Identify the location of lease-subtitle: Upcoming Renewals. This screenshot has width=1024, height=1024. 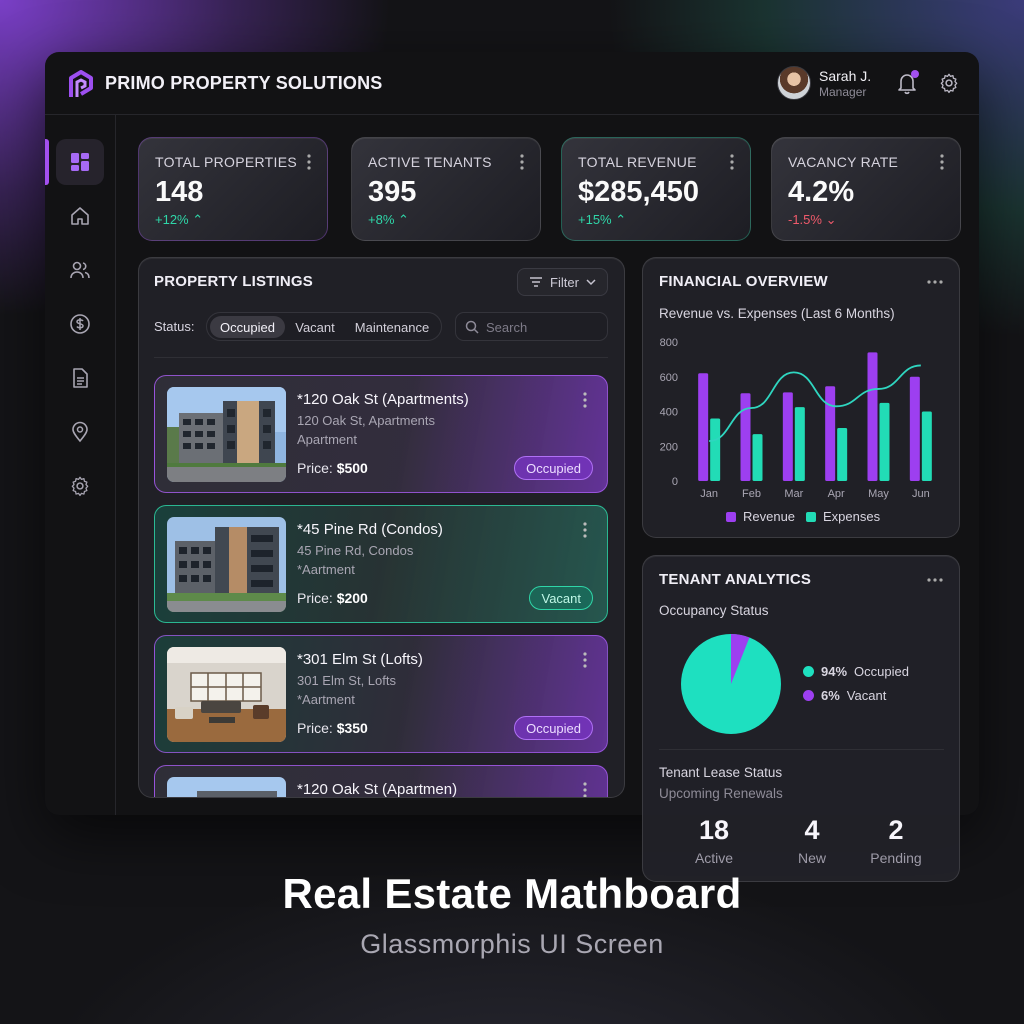
(721, 793).